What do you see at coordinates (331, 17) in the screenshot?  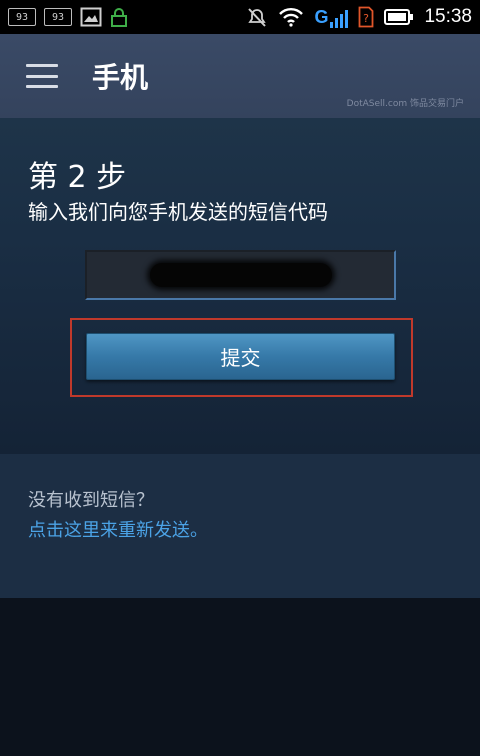 I see `cellular-signal-icon: G` at bounding box center [331, 17].